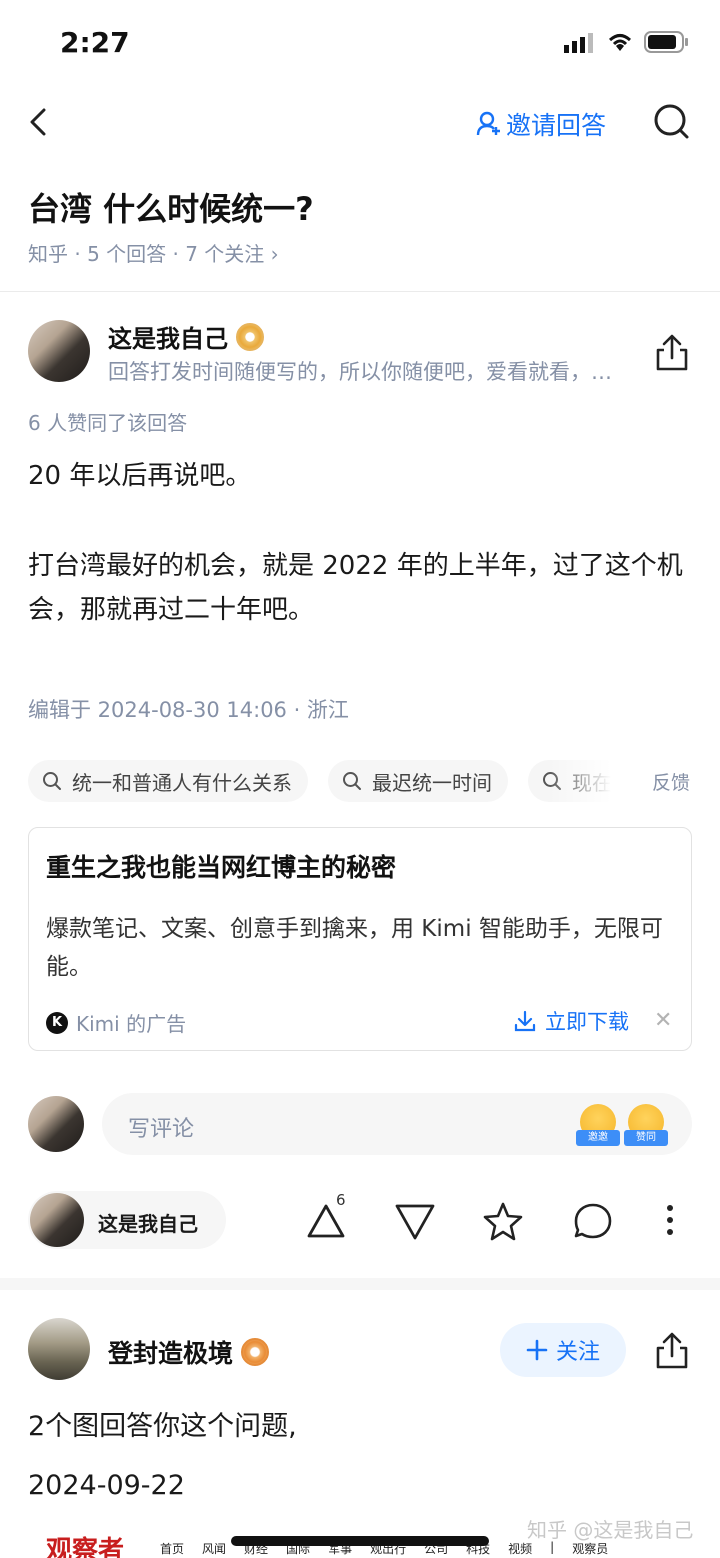  Describe the element at coordinates (593, 781) in the screenshot. I see `chip-fade` at that location.